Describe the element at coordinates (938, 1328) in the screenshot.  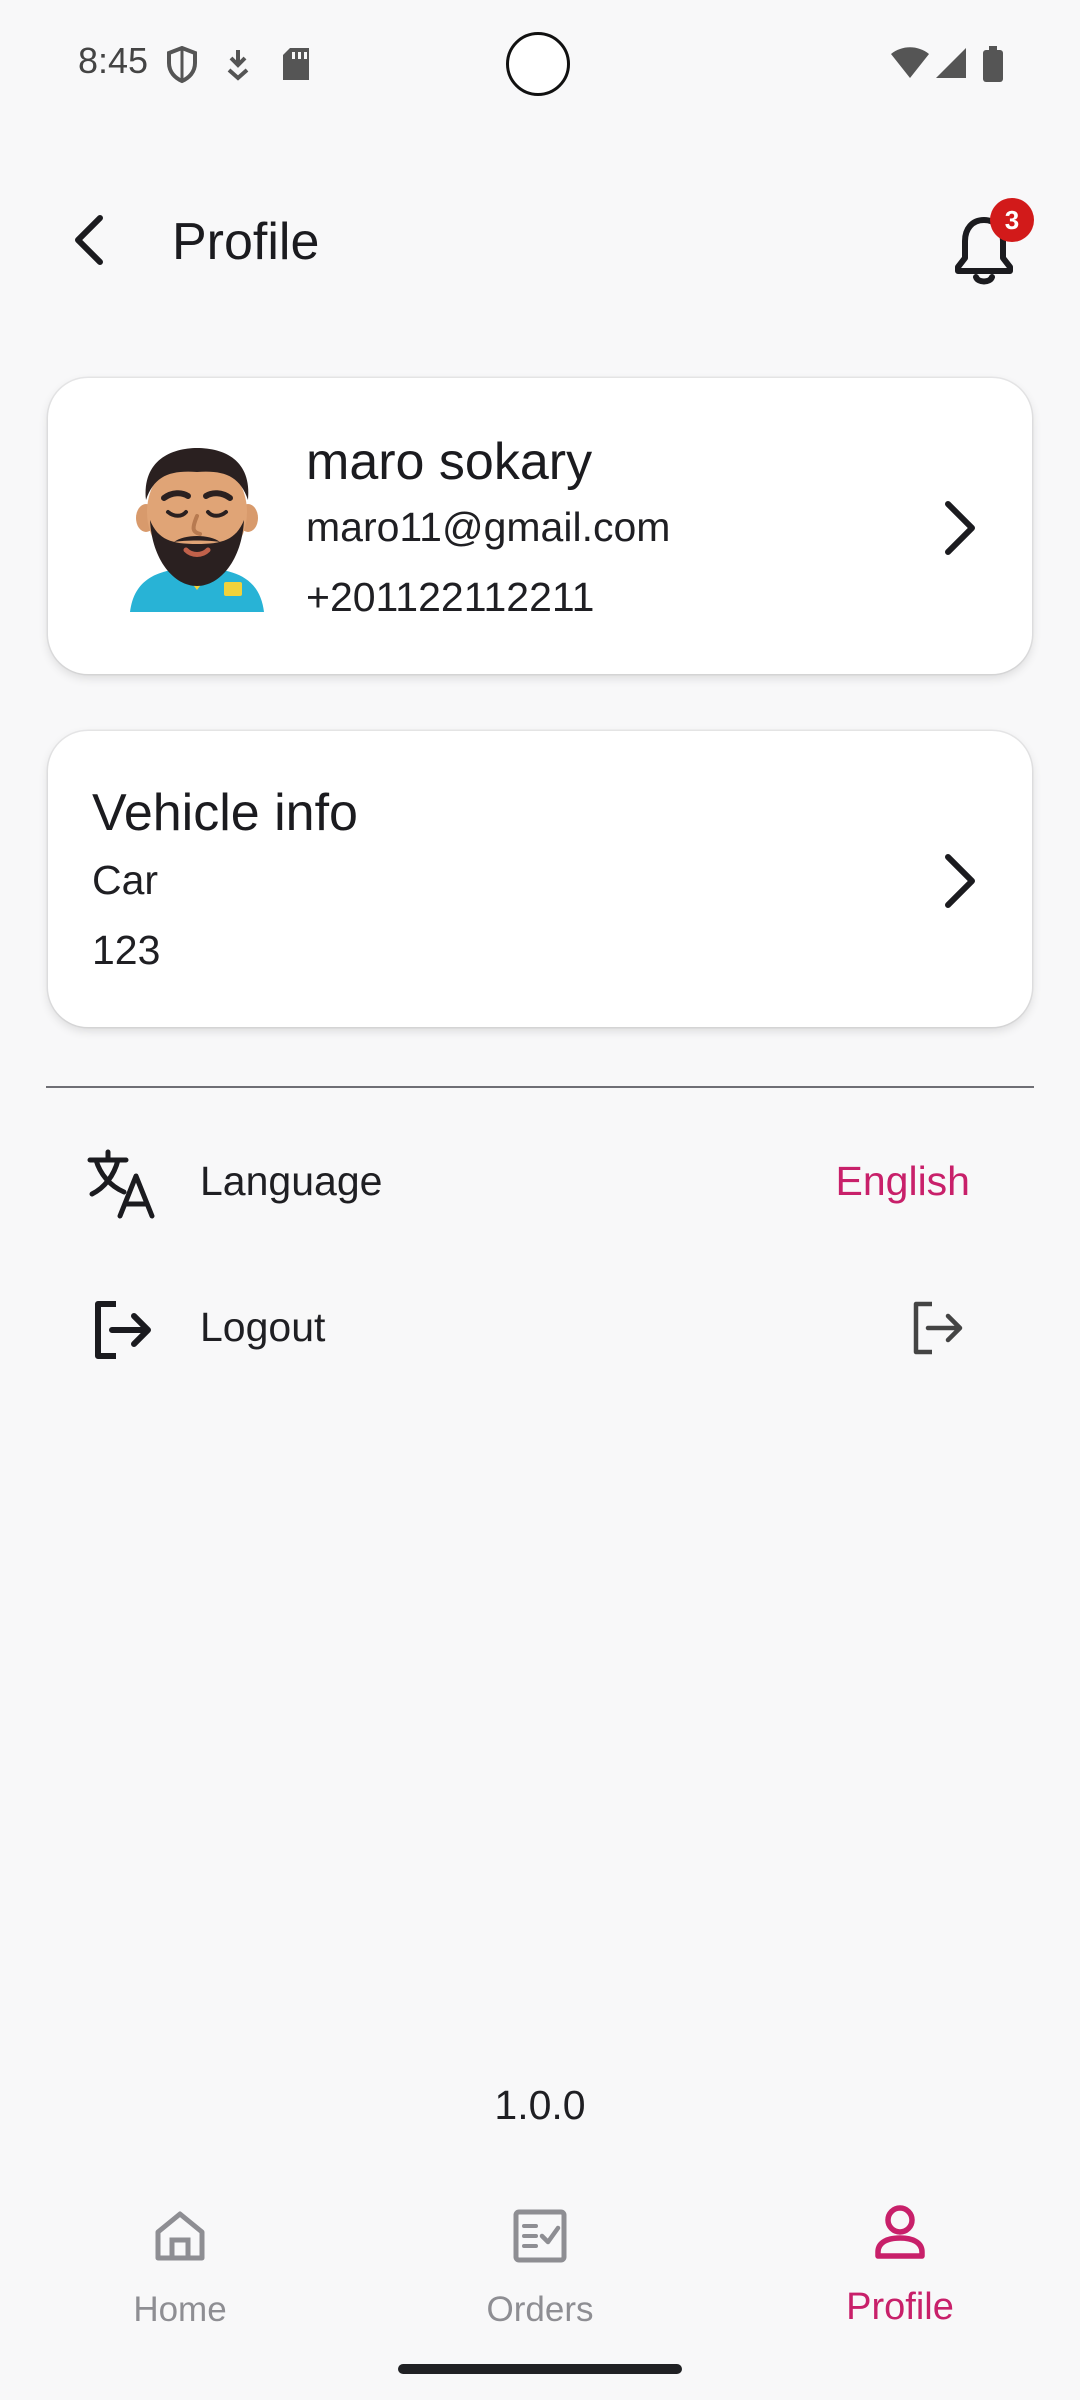
I see `logout-trailing-icon` at that location.